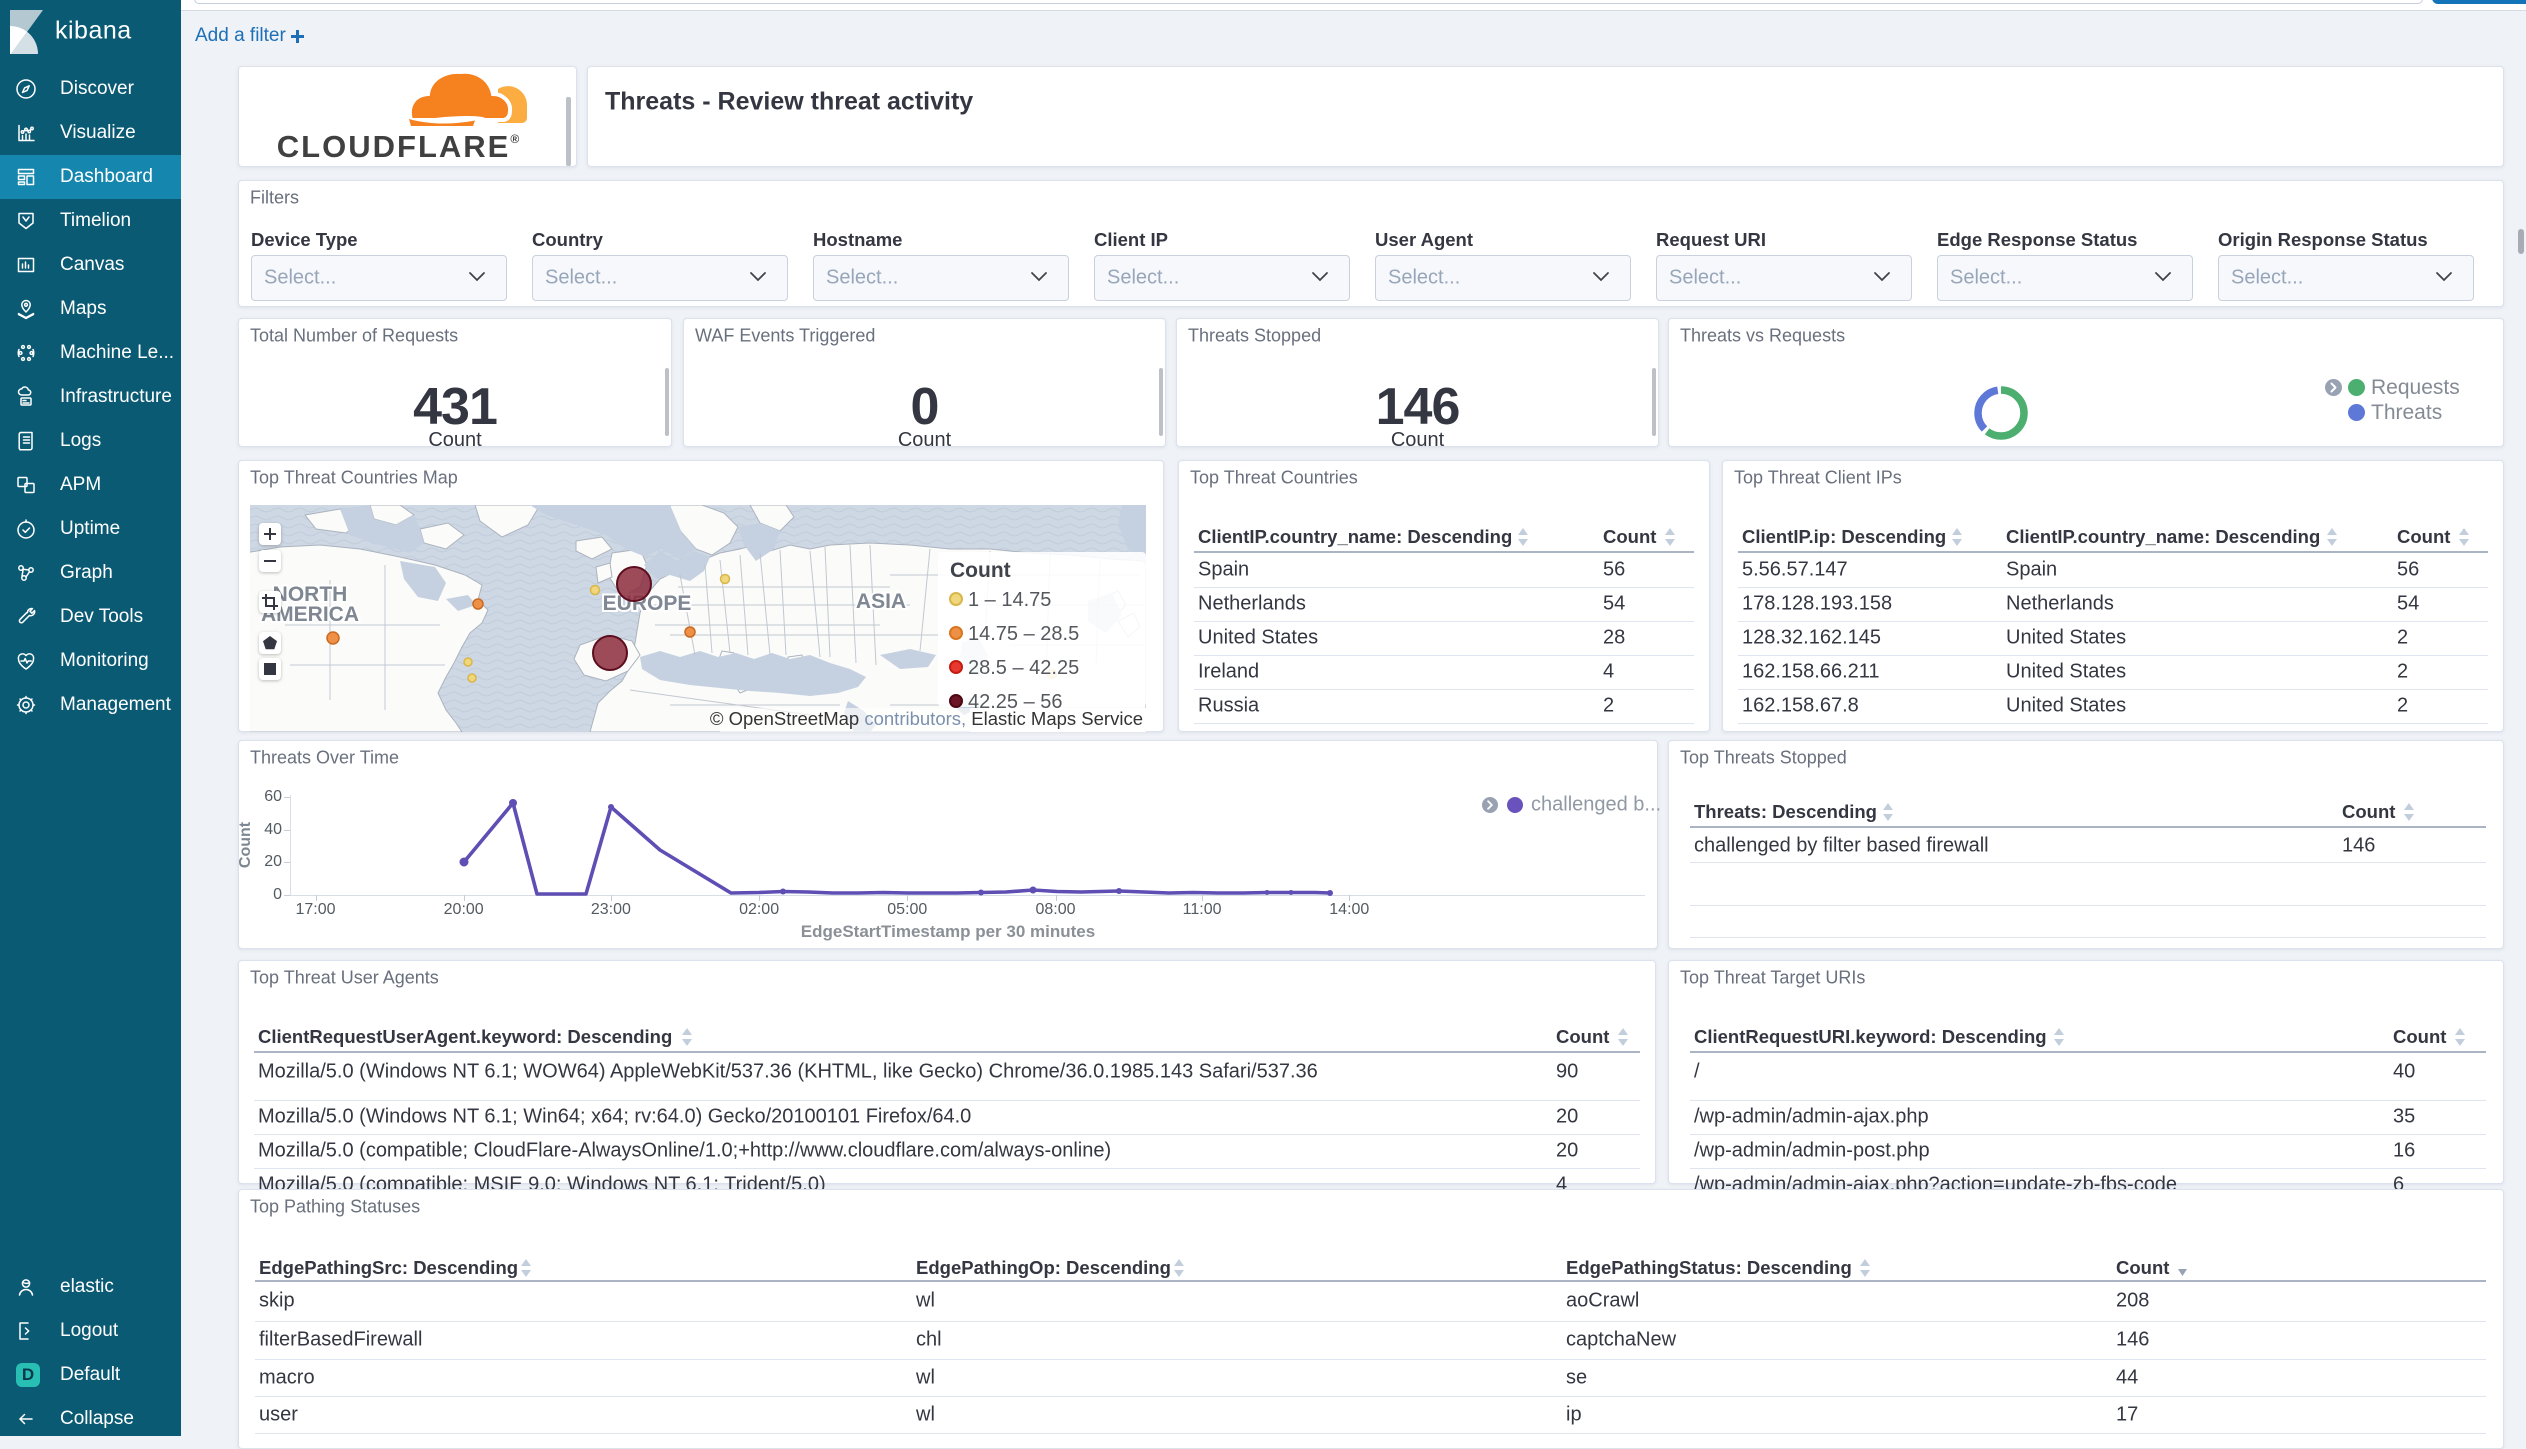  Describe the element at coordinates (881, 601) in the screenshot. I see `svg-text: ASIA` at that location.